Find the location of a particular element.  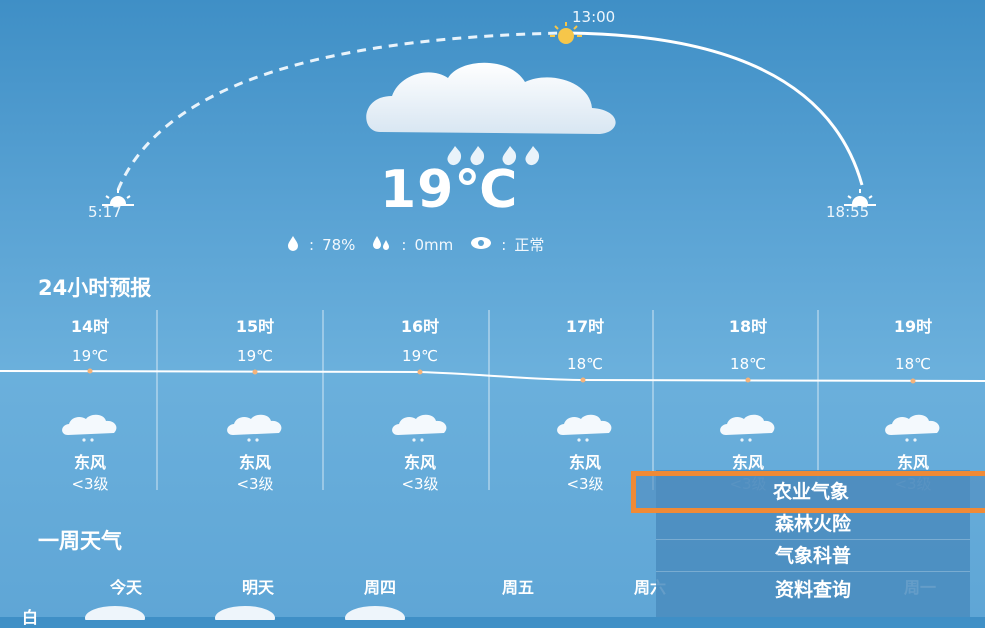

menu-item-forest-fire: 森林火险 is located at coordinates (813, 524).